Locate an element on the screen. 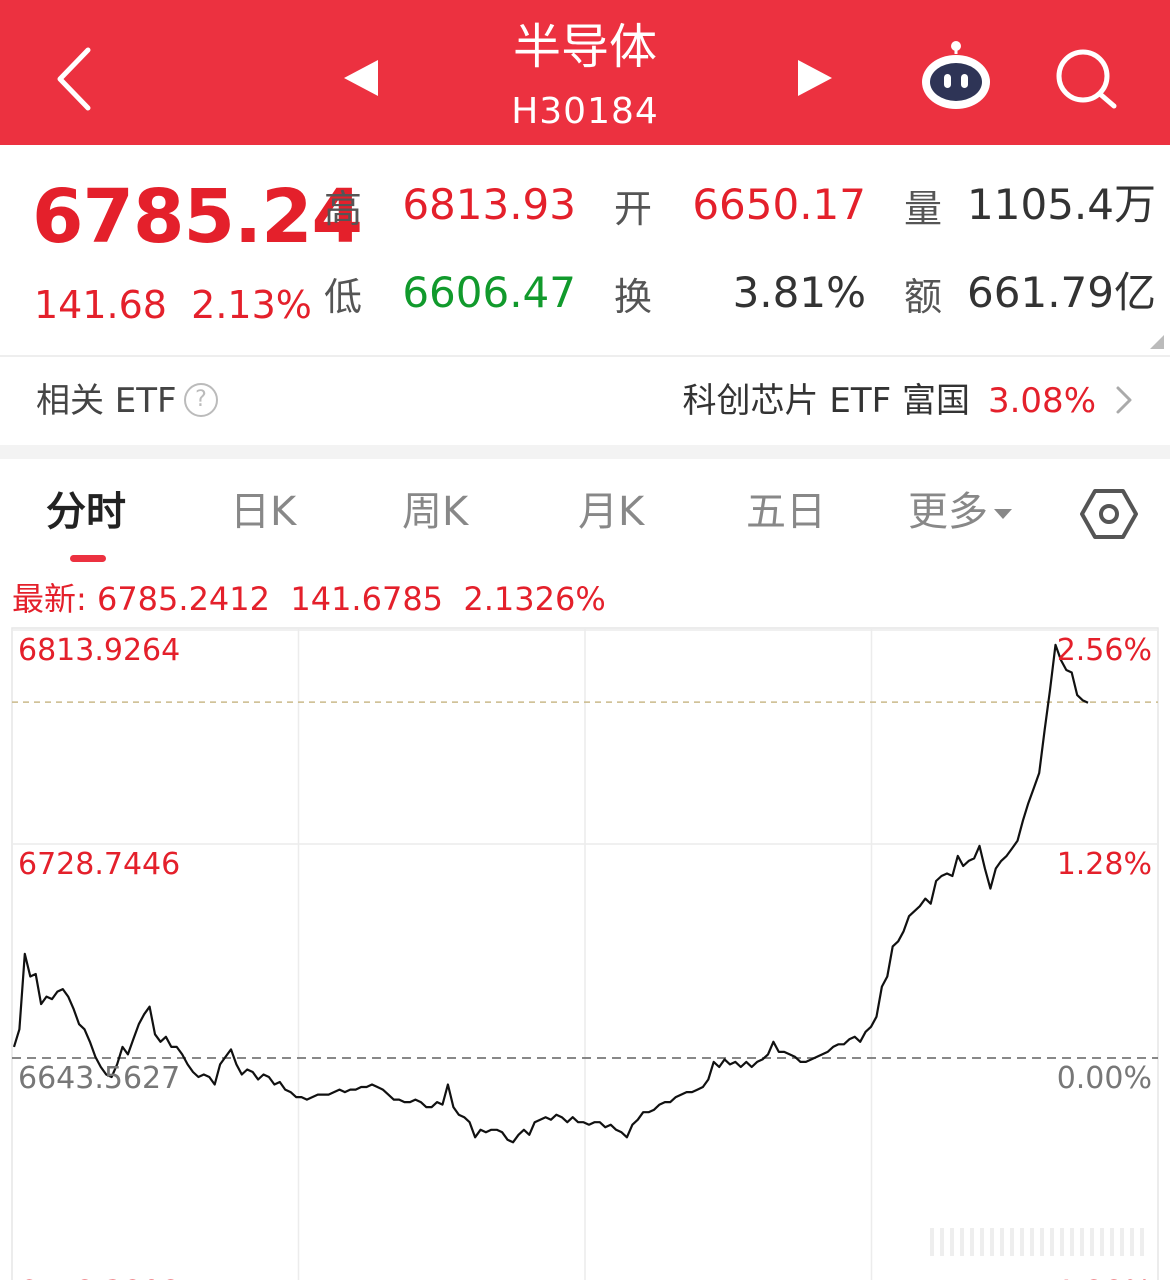 The image size is (1170, 1280). low-value: 6606.47 is located at coordinates (489, 292).